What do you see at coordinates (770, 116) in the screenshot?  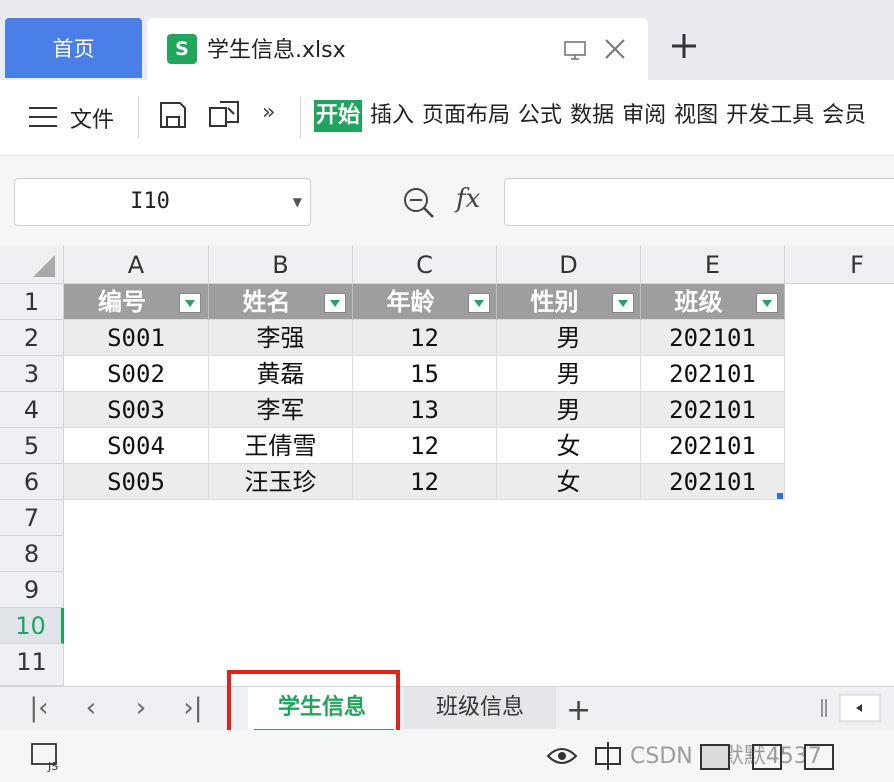 I see `ribbon-tab-developer: 开发工具` at bounding box center [770, 116].